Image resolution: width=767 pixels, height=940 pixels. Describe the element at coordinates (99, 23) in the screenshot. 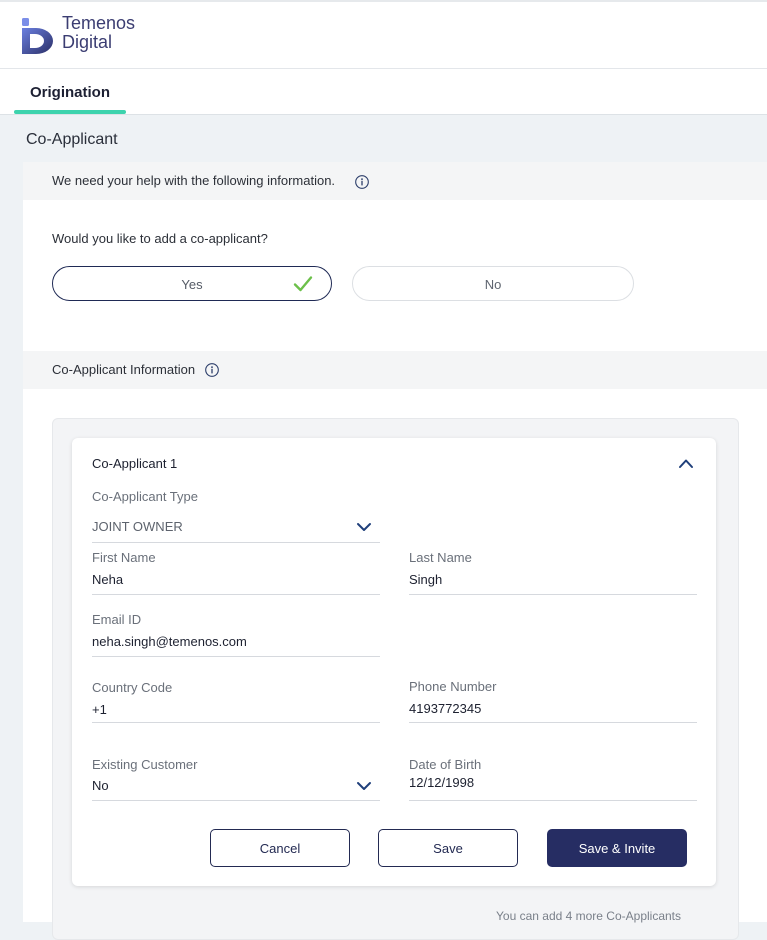

I see `brand-line-1: Temenos` at that location.